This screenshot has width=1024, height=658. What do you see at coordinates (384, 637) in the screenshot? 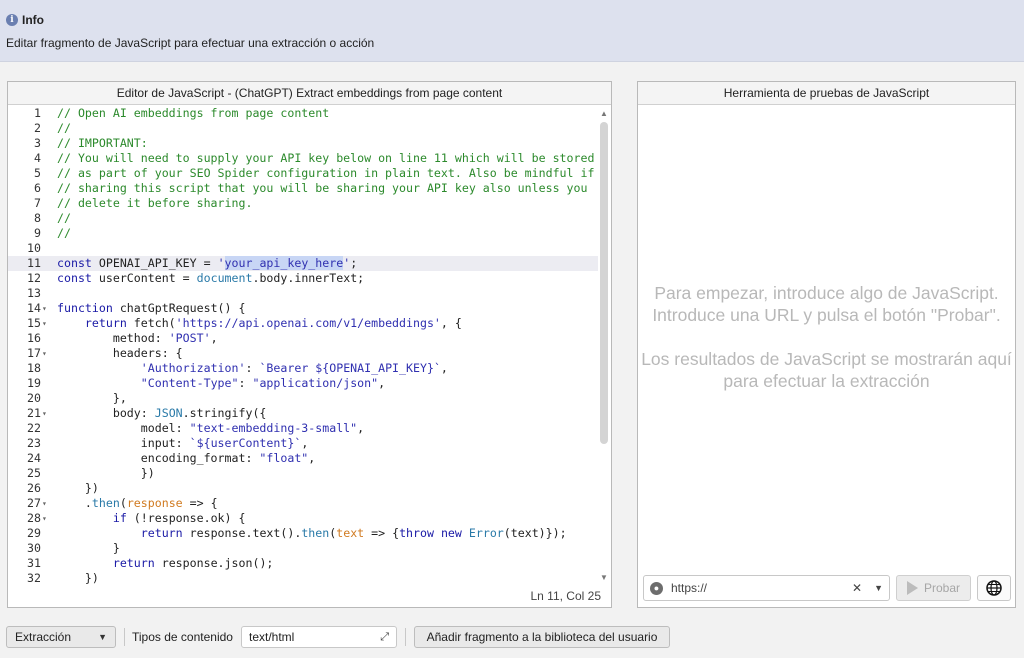
I see `expand-icon: ⤢` at bounding box center [384, 637].